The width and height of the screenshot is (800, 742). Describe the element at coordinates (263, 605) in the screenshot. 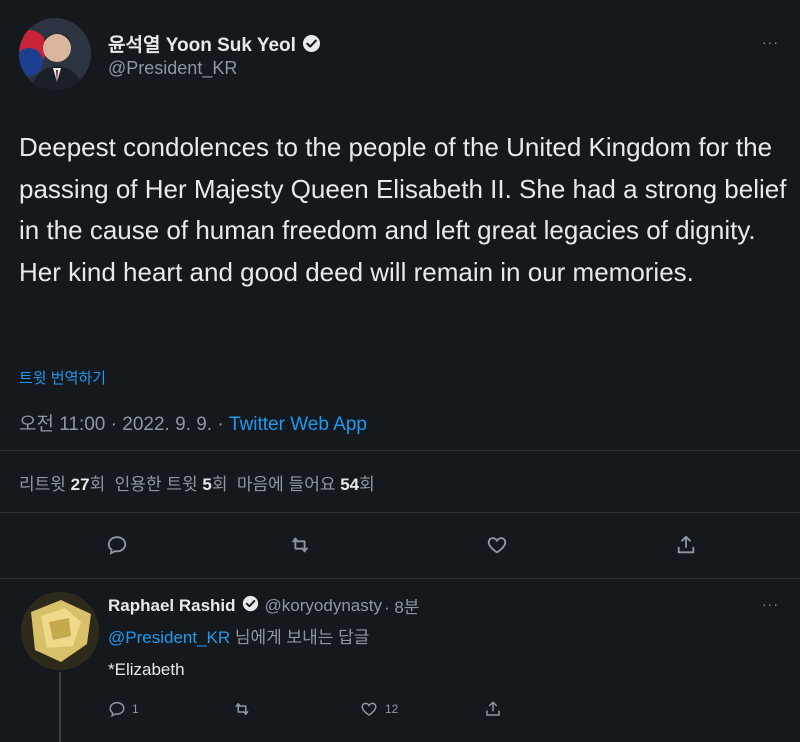

I see `reply-author: Raphael Rashid @koryodynasty · 8분` at that location.